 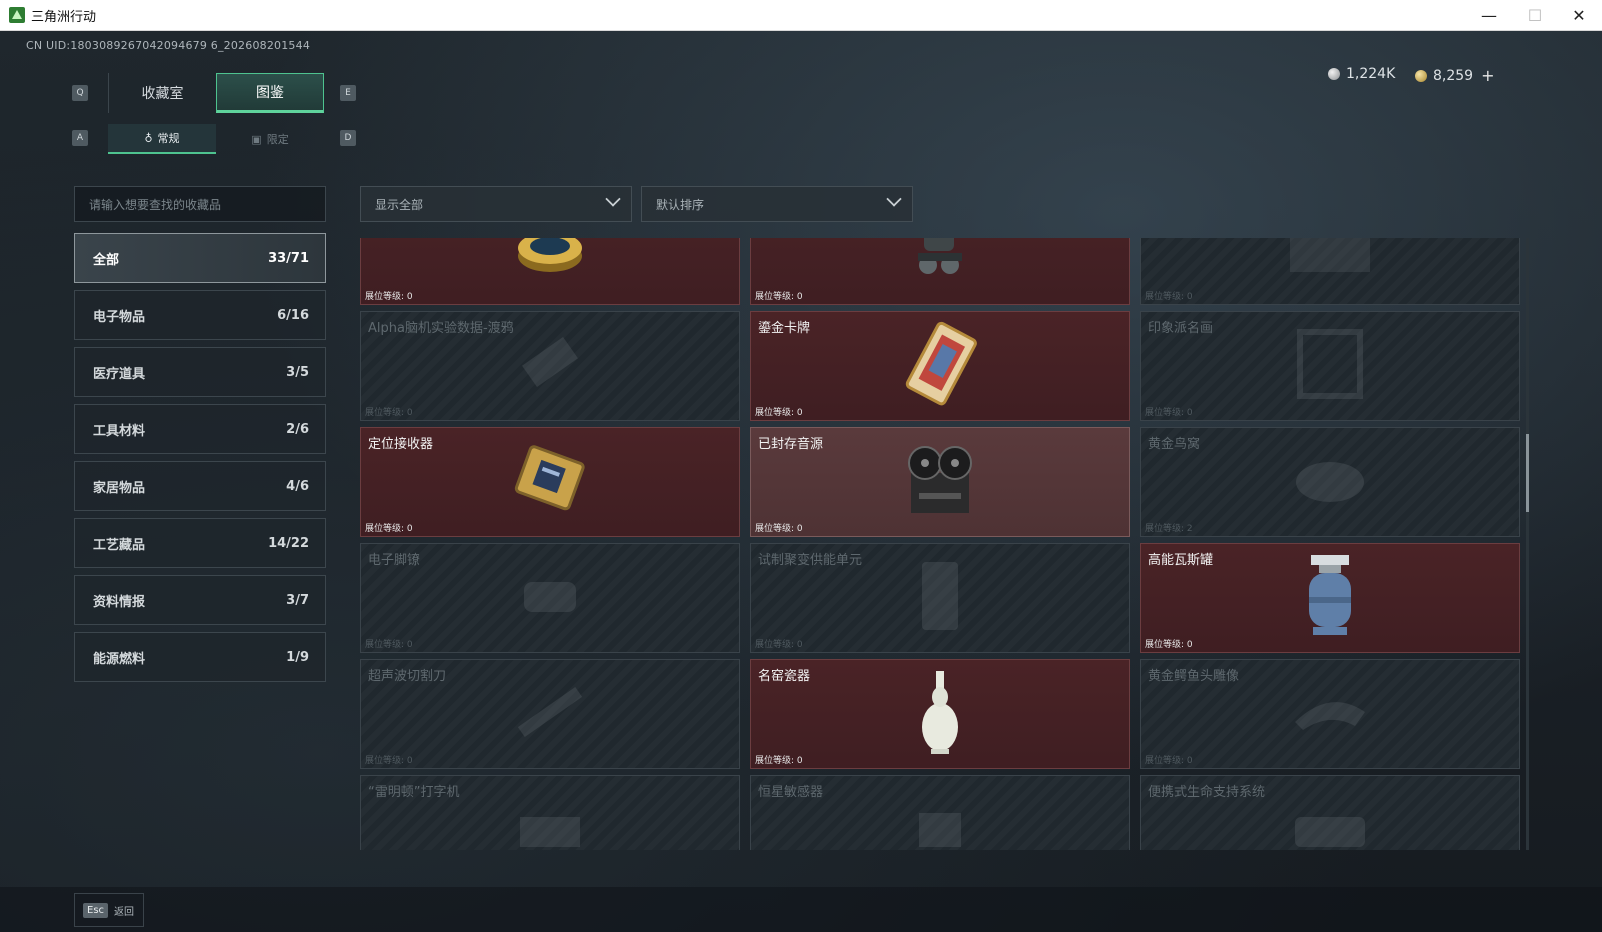 What do you see at coordinates (550, 482) in the screenshot?
I see `collectible-card: 定位接收器 展位等级: 0` at bounding box center [550, 482].